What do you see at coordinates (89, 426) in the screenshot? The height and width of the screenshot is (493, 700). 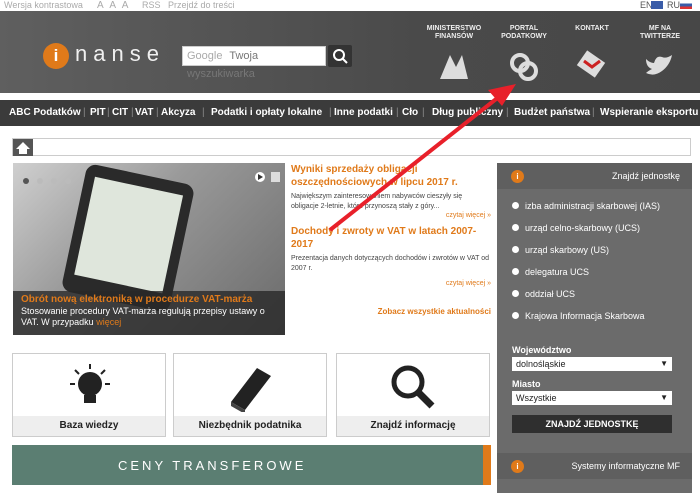 I see `tile-label: Baza wiedzy` at bounding box center [89, 426].